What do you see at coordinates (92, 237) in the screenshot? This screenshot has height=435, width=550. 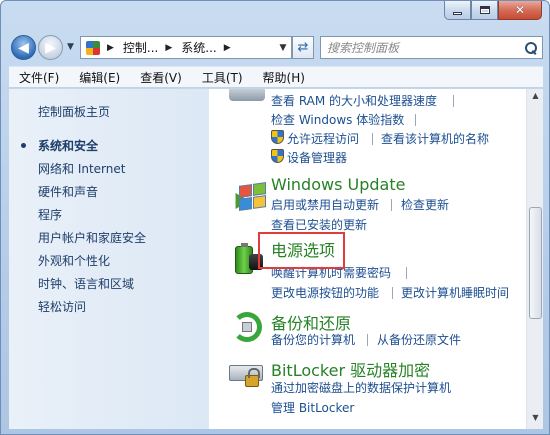 I see `sidebar-item-user-accounts: 用户帐户和家庭安全` at bounding box center [92, 237].